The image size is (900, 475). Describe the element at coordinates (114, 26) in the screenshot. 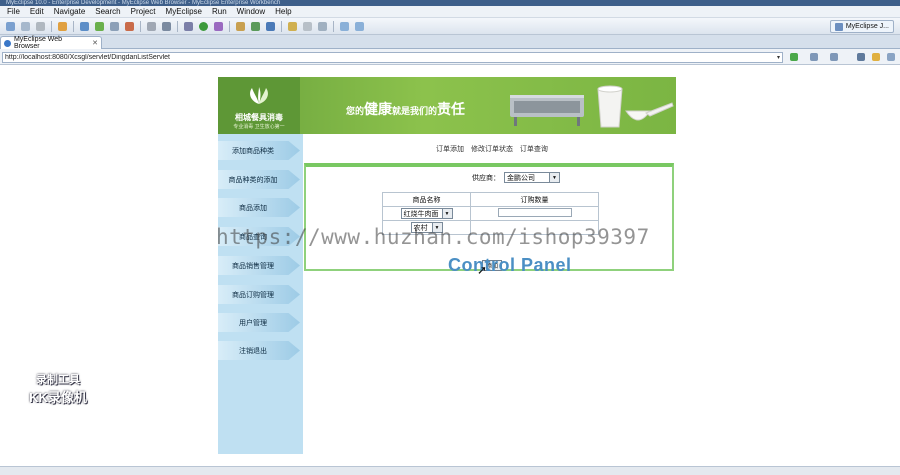

I see `report-icon` at that location.